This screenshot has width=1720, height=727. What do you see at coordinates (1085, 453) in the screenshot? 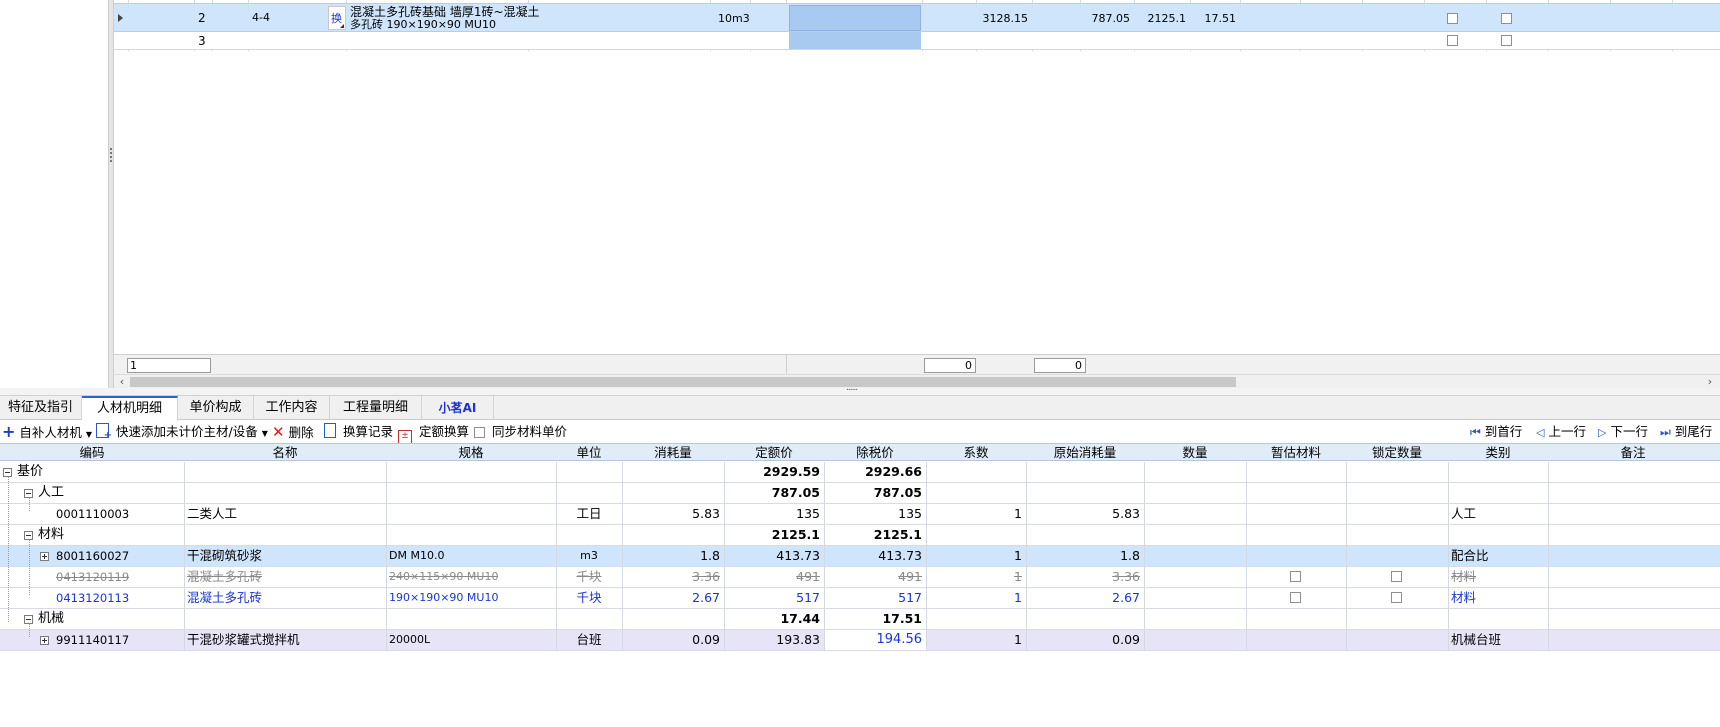
I see `header-original-consume: 原始消耗量` at bounding box center [1085, 453].